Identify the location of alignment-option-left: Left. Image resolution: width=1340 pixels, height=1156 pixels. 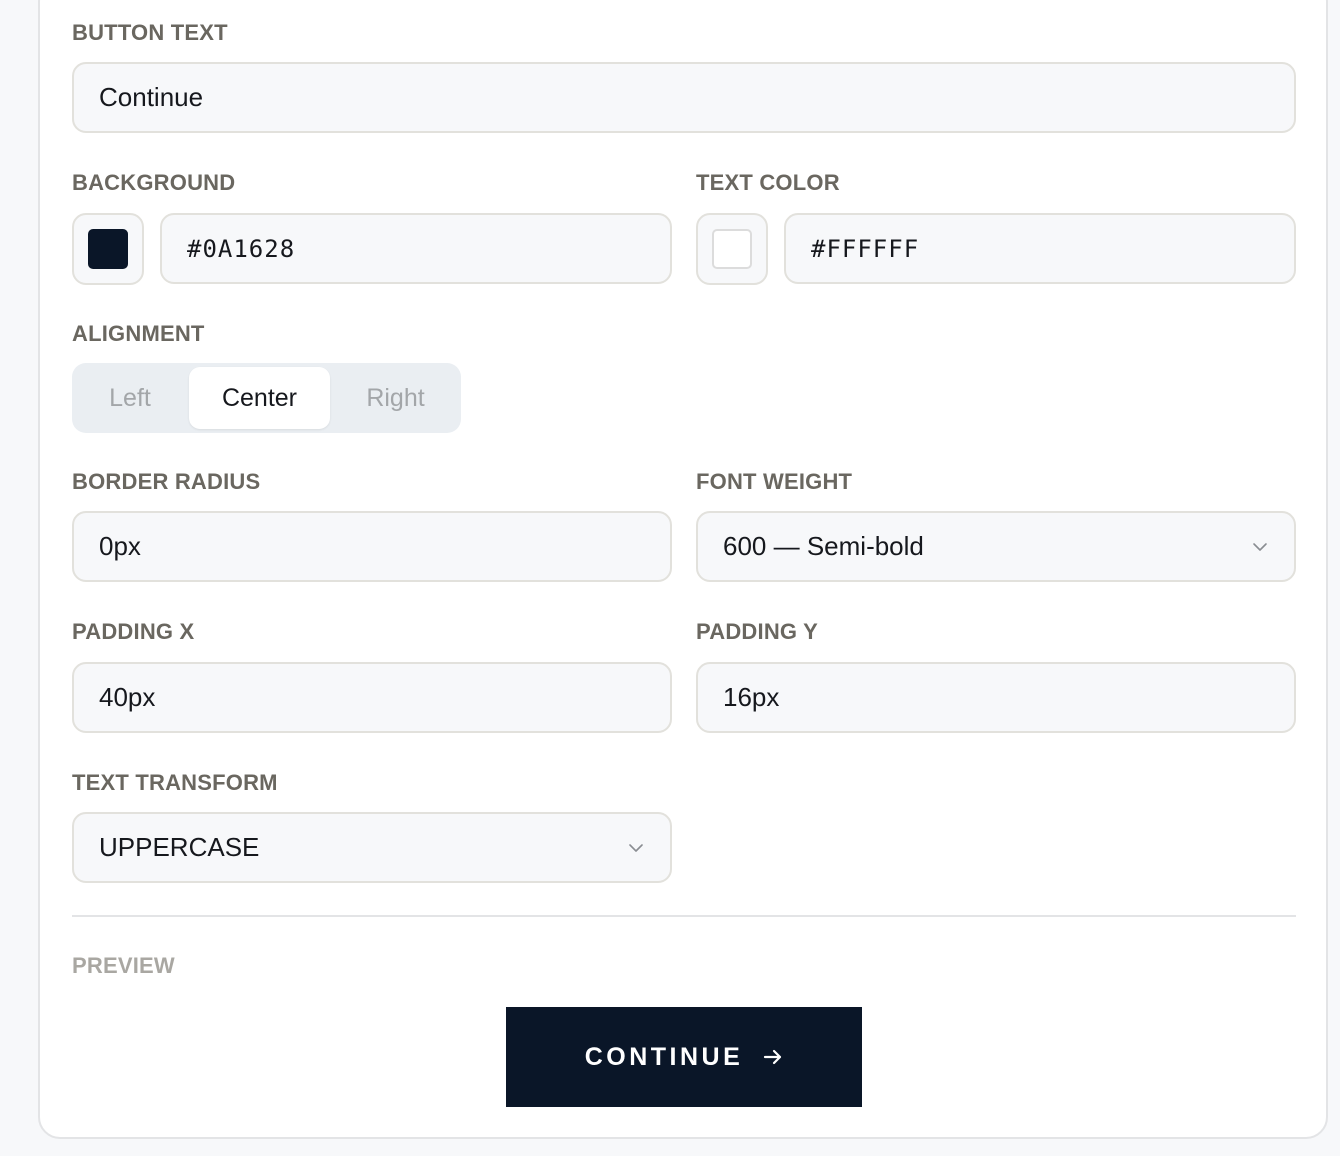
(130, 398).